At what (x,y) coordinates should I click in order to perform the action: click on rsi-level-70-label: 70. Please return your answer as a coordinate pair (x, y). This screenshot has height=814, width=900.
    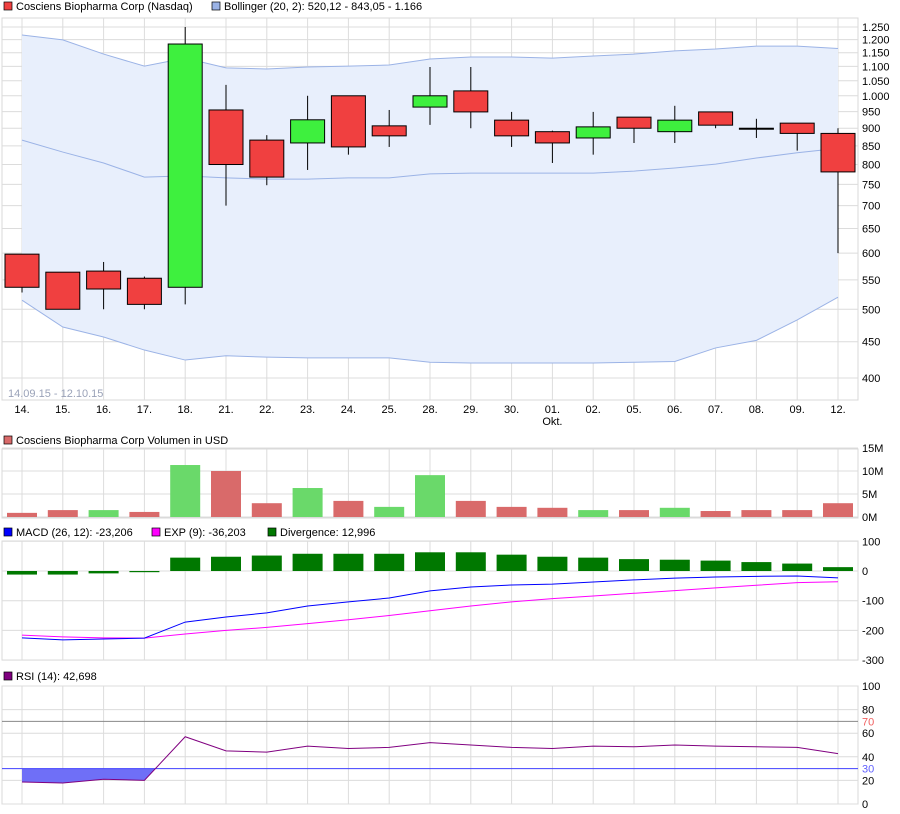
    Looking at the image, I should click on (868, 722).